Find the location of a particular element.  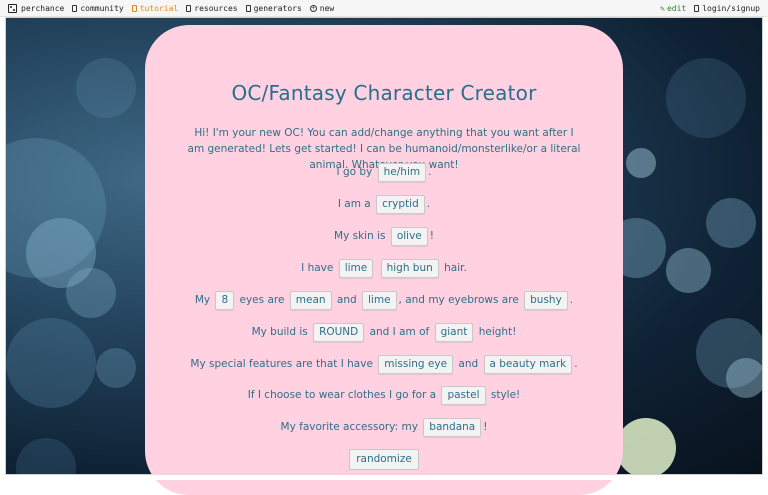

nav-edit: ✎ edit is located at coordinates (673, 8).